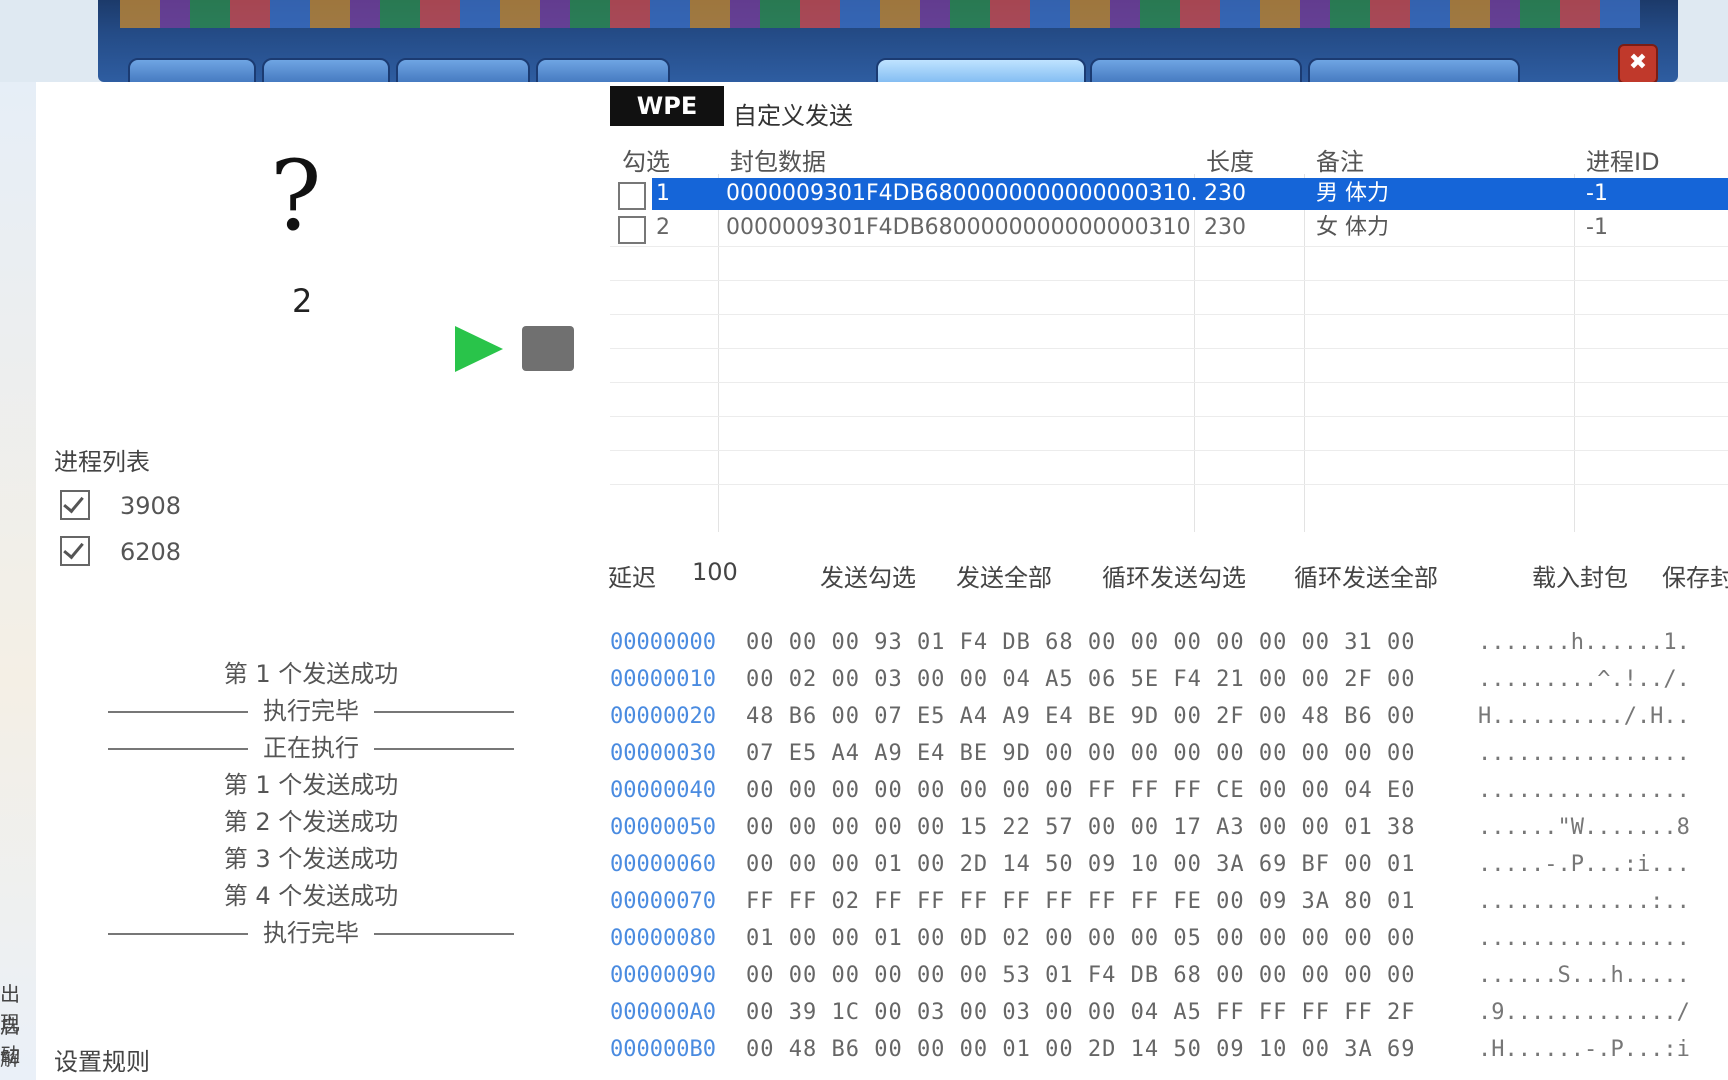  What do you see at coordinates (479, 349) in the screenshot?
I see `play-icon` at bounding box center [479, 349].